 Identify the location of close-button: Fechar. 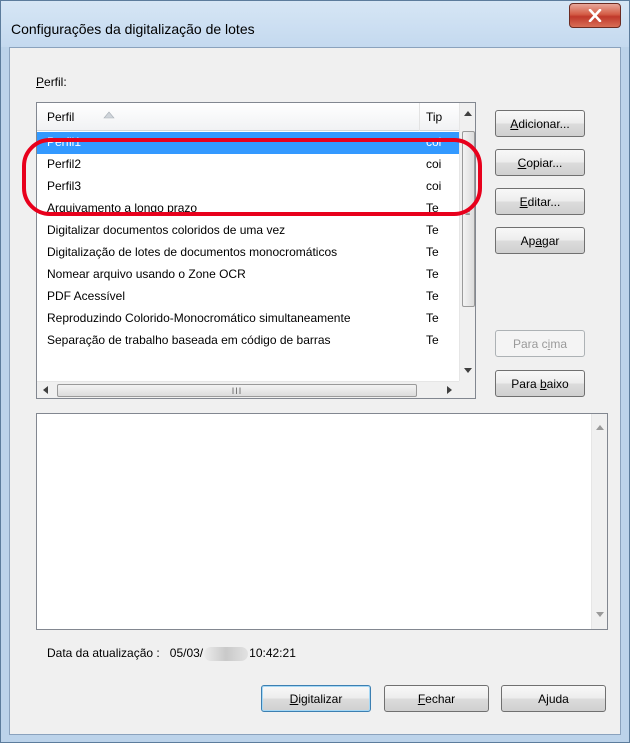
(436, 698).